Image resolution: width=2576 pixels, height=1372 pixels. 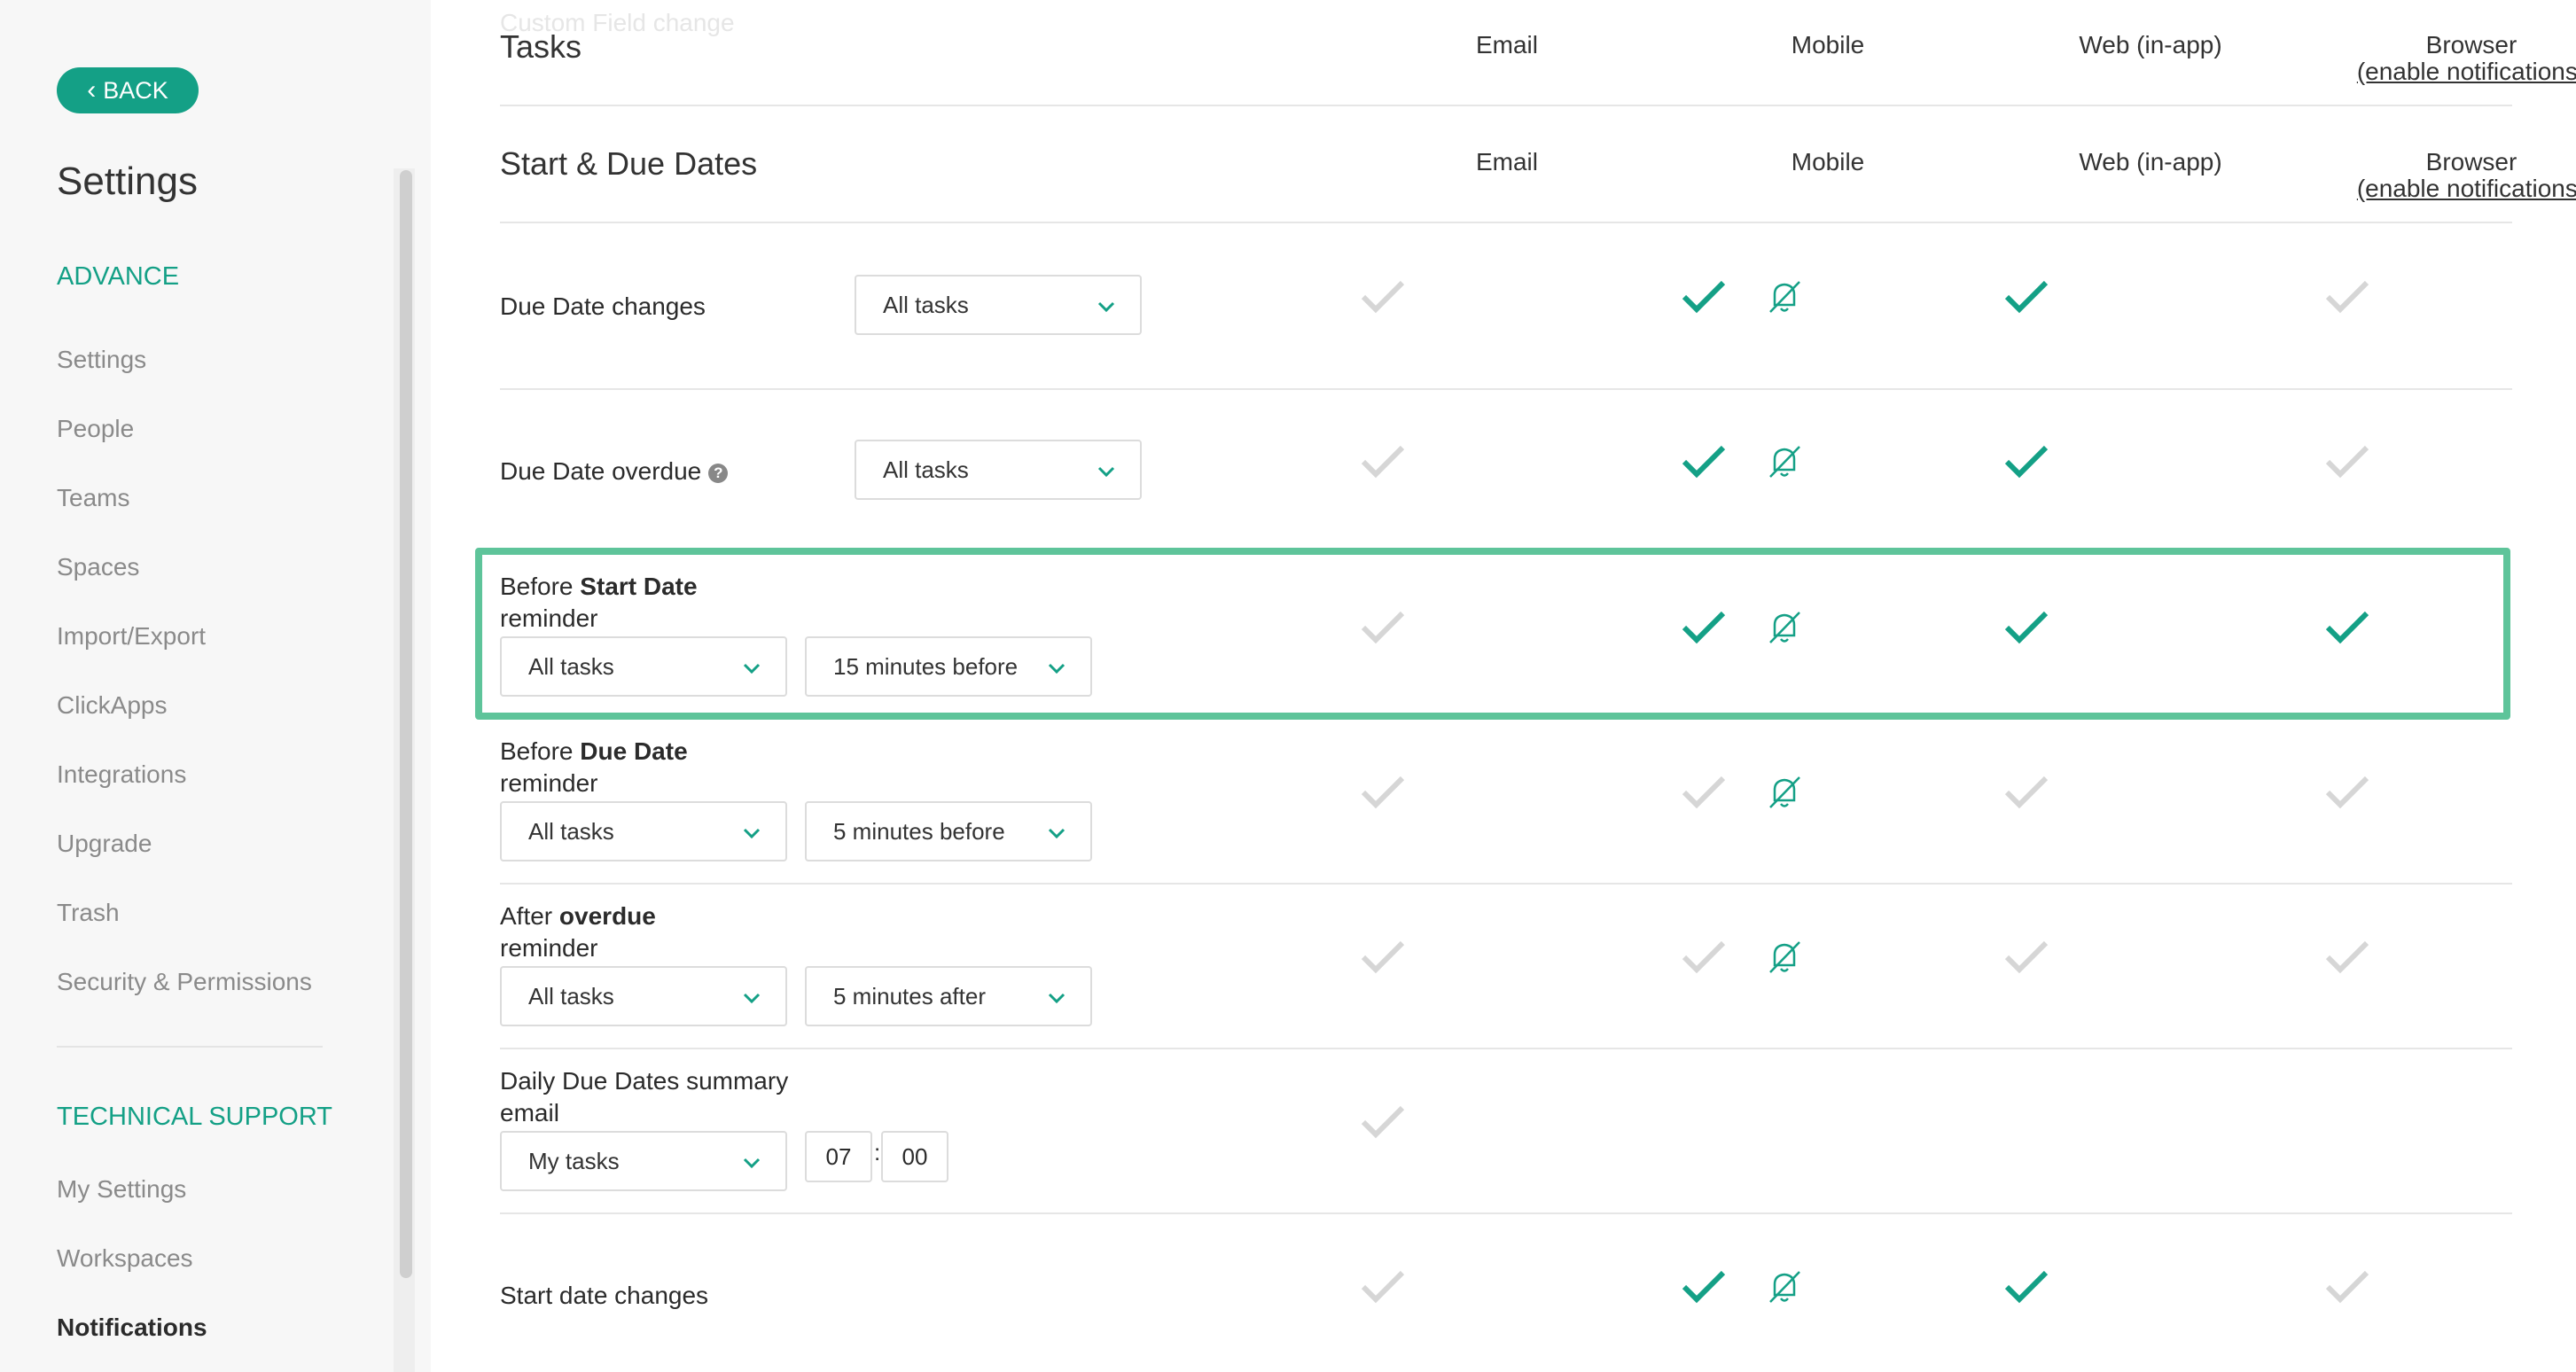 I want to click on sidebar-scrollbar-thumb, so click(x=406, y=724).